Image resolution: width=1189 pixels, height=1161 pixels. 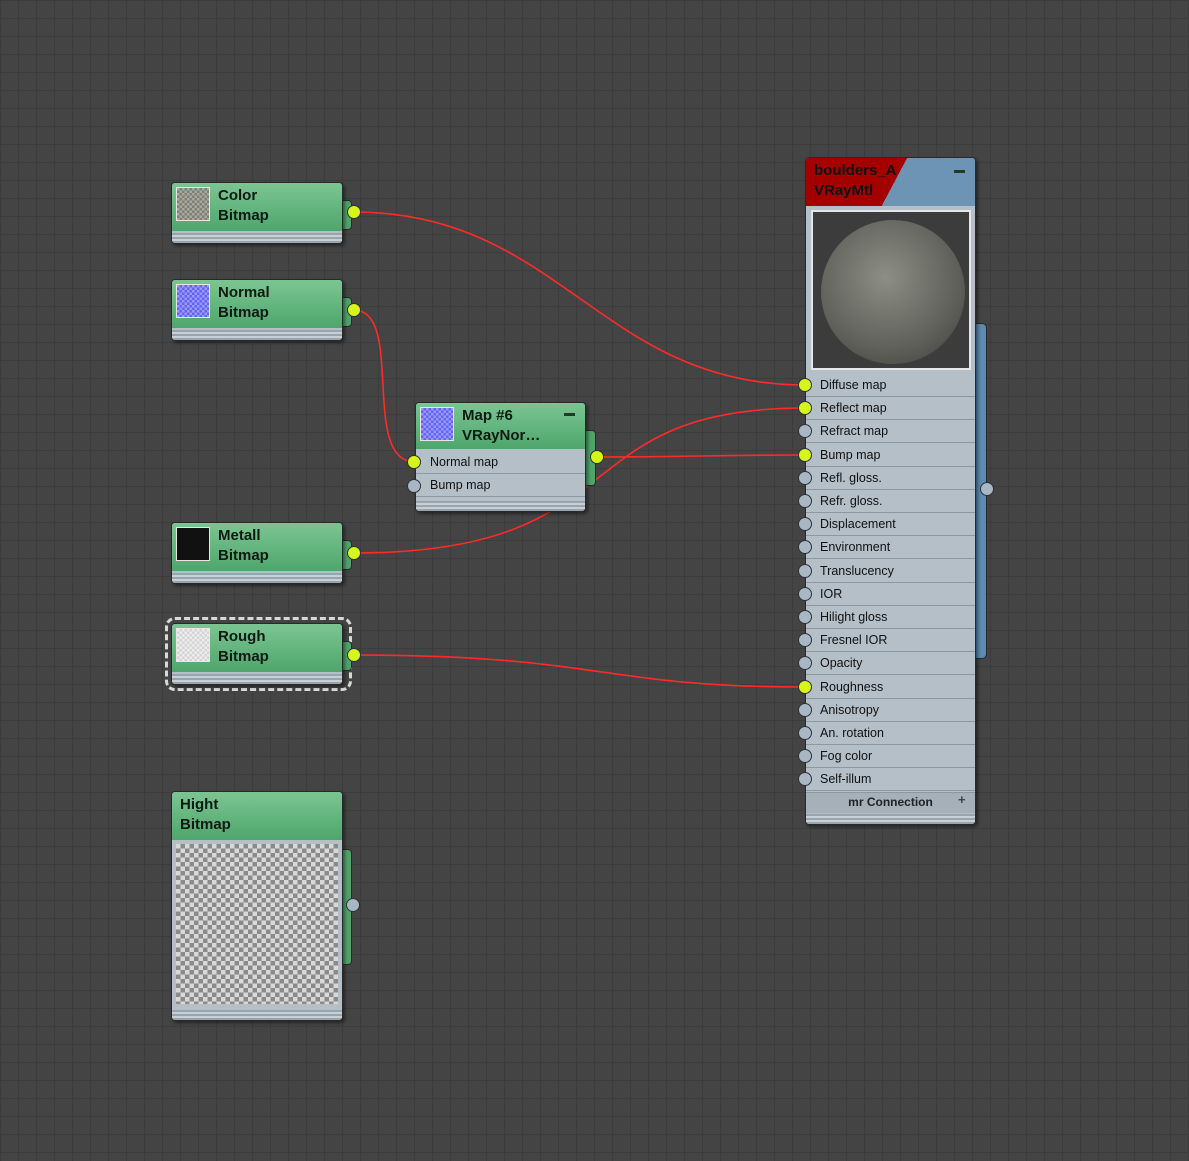 What do you see at coordinates (855, 547) in the screenshot?
I see `slot-label: Environment` at bounding box center [855, 547].